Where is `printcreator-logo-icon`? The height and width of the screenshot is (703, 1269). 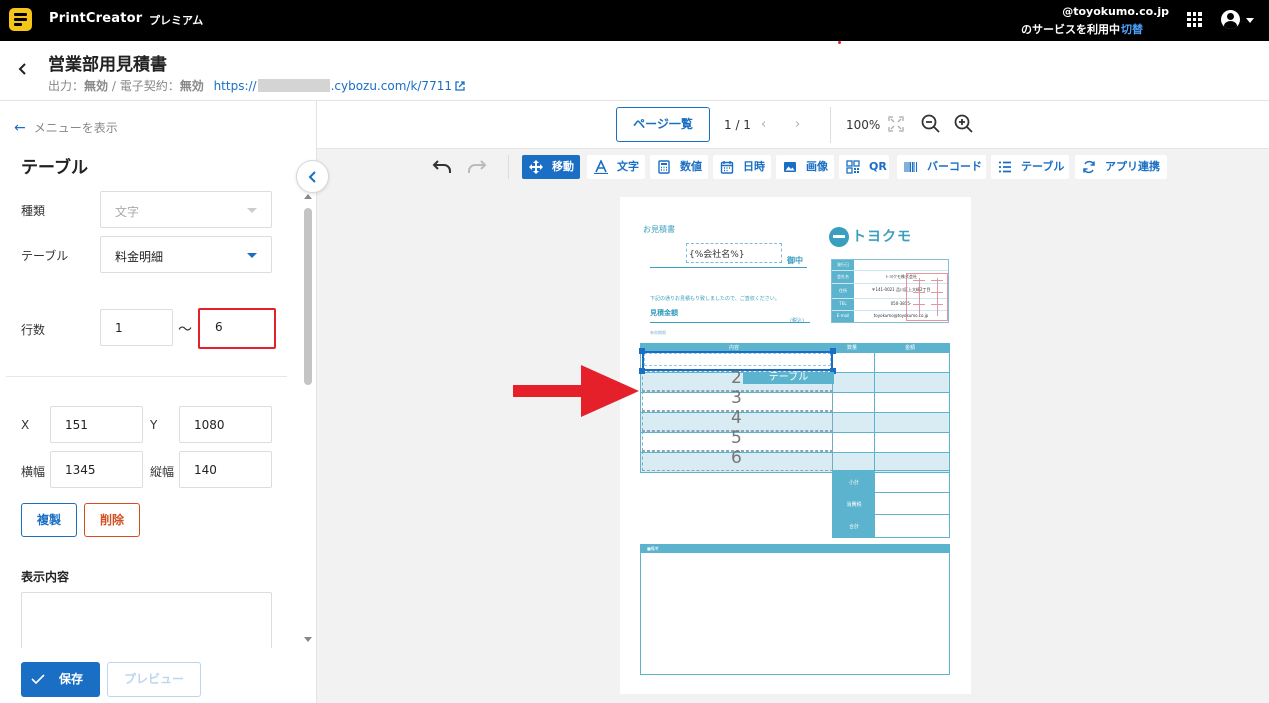
printcreator-logo-icon is located at coordinates (20, 19).